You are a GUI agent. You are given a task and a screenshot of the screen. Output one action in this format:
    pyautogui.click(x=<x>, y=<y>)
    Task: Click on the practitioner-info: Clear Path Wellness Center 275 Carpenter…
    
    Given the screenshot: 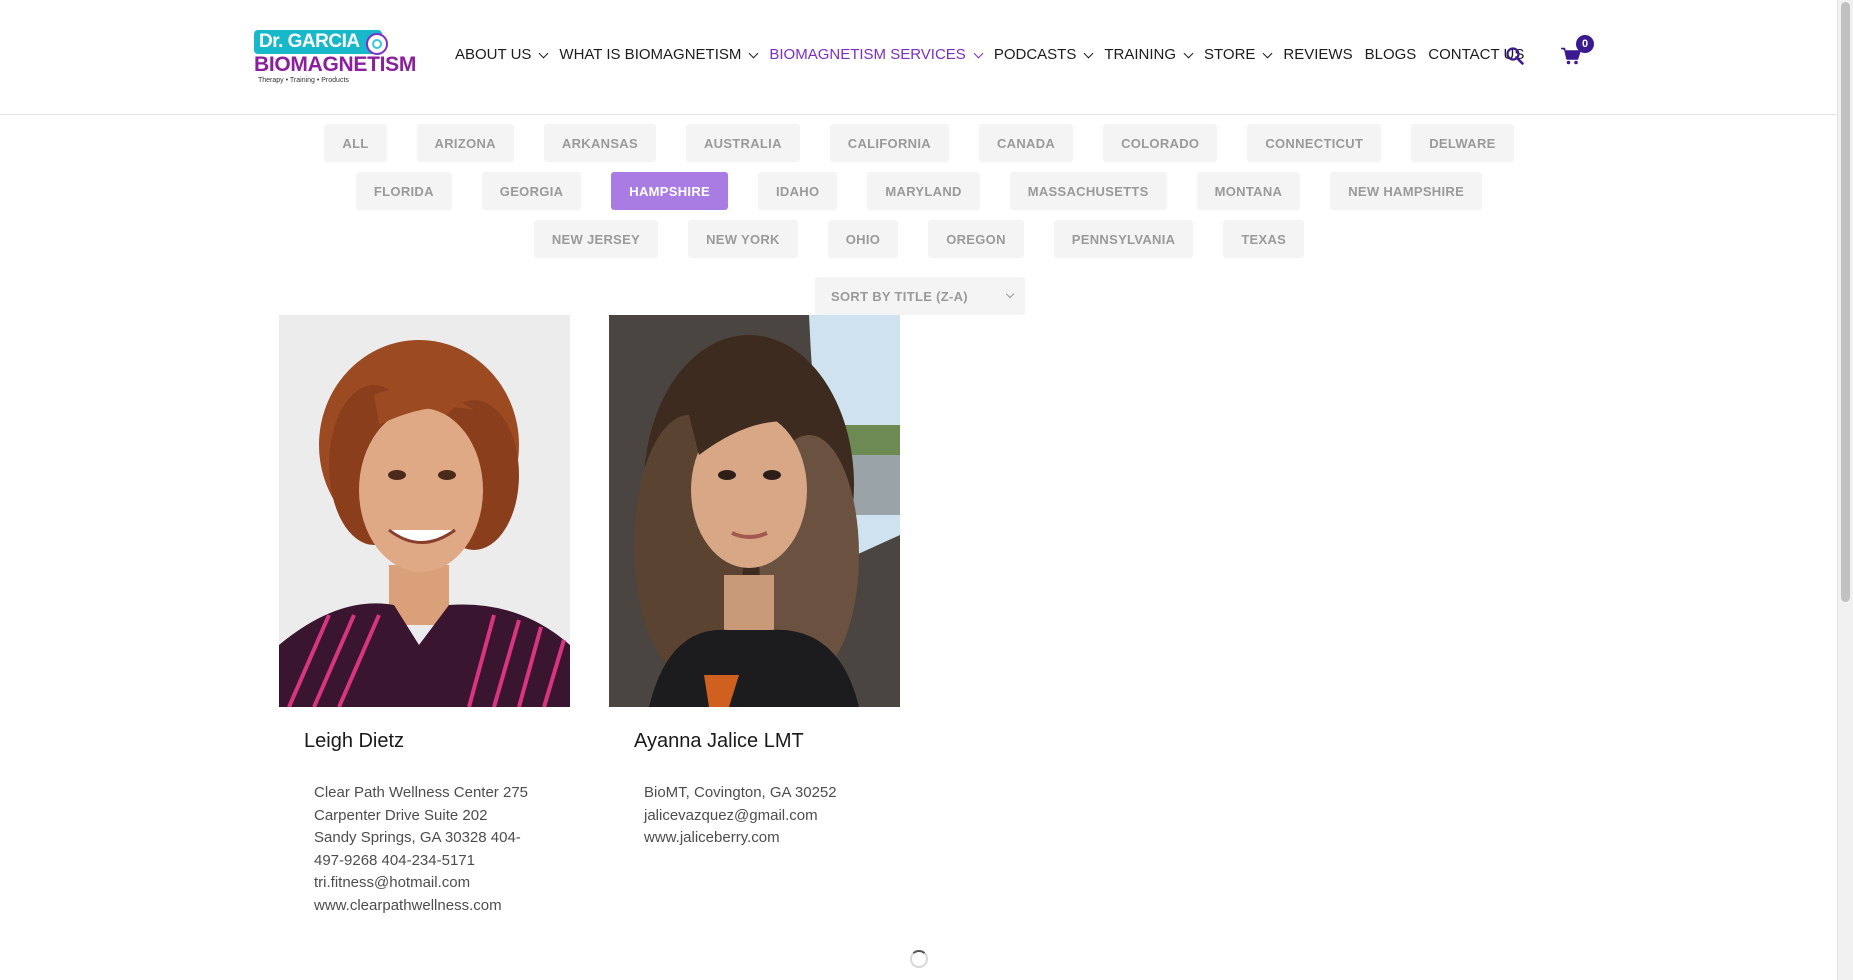 What is the action you would take?
    pyautogui.click(x=426, y=849)
    